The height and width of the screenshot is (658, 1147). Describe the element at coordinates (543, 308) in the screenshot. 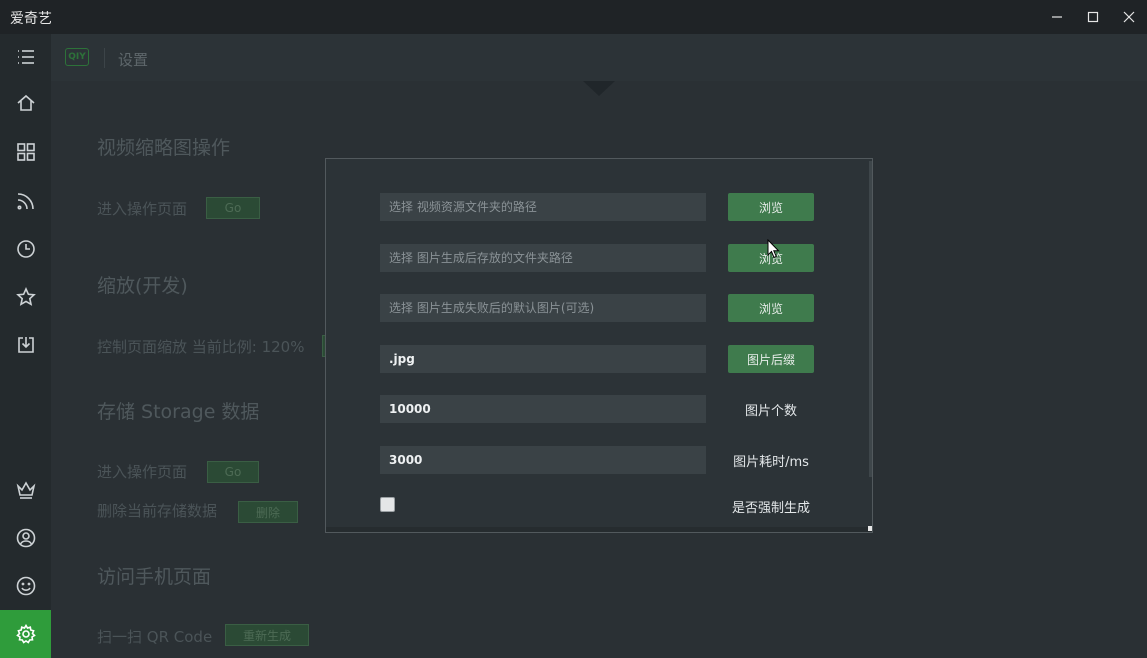

I see `fallback-image-input` at that location.